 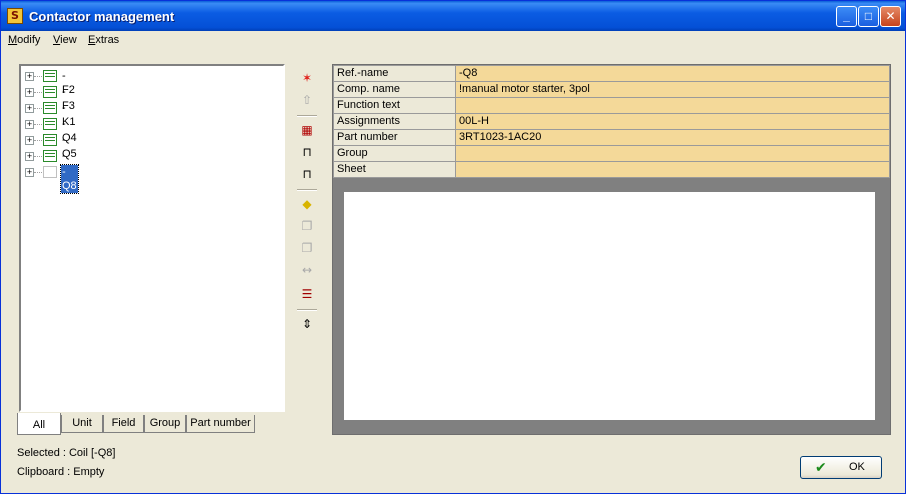 I want to click on table-row: Sheet, so click(x=611, y=169).